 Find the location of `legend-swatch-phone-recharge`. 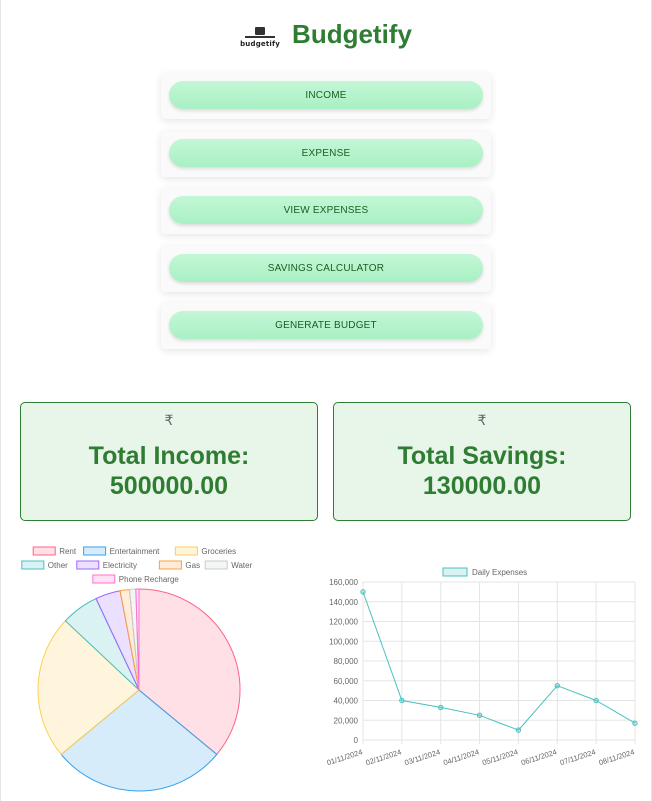

legend-swatch-phone-recharge is located at coordinates (104, 579).